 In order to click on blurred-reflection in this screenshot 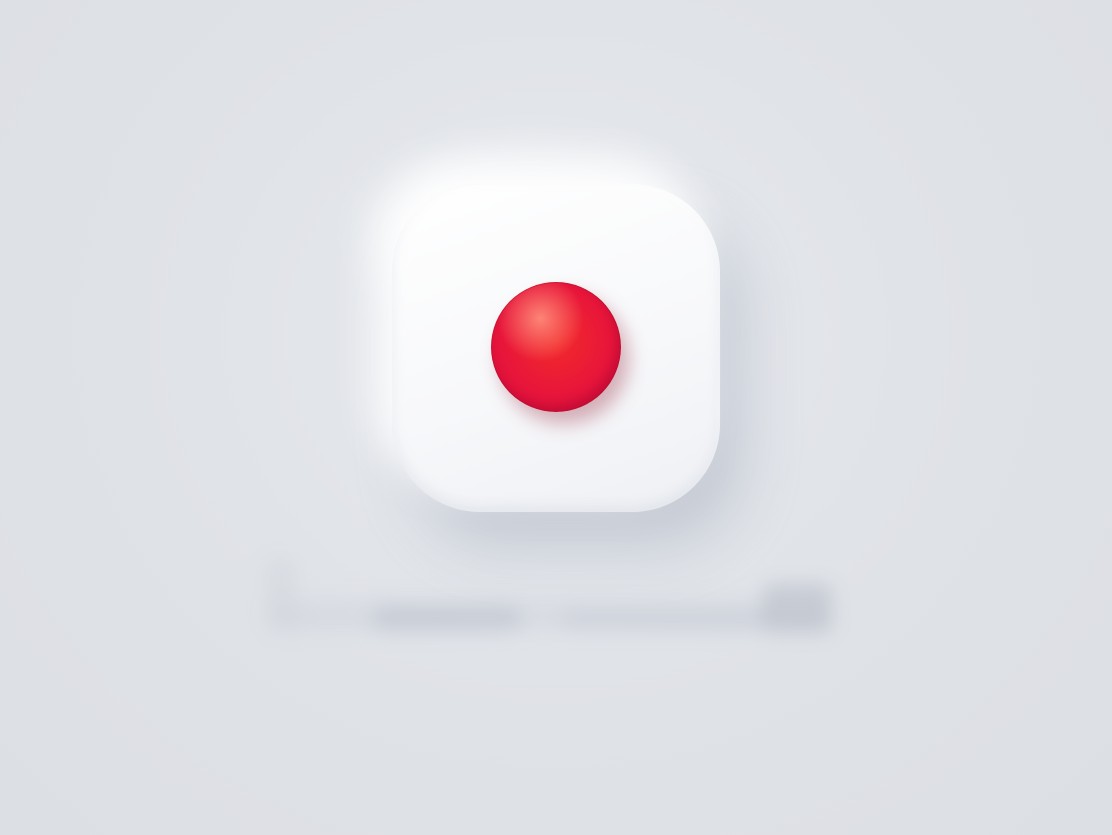, I will do `click(556, 595)`.